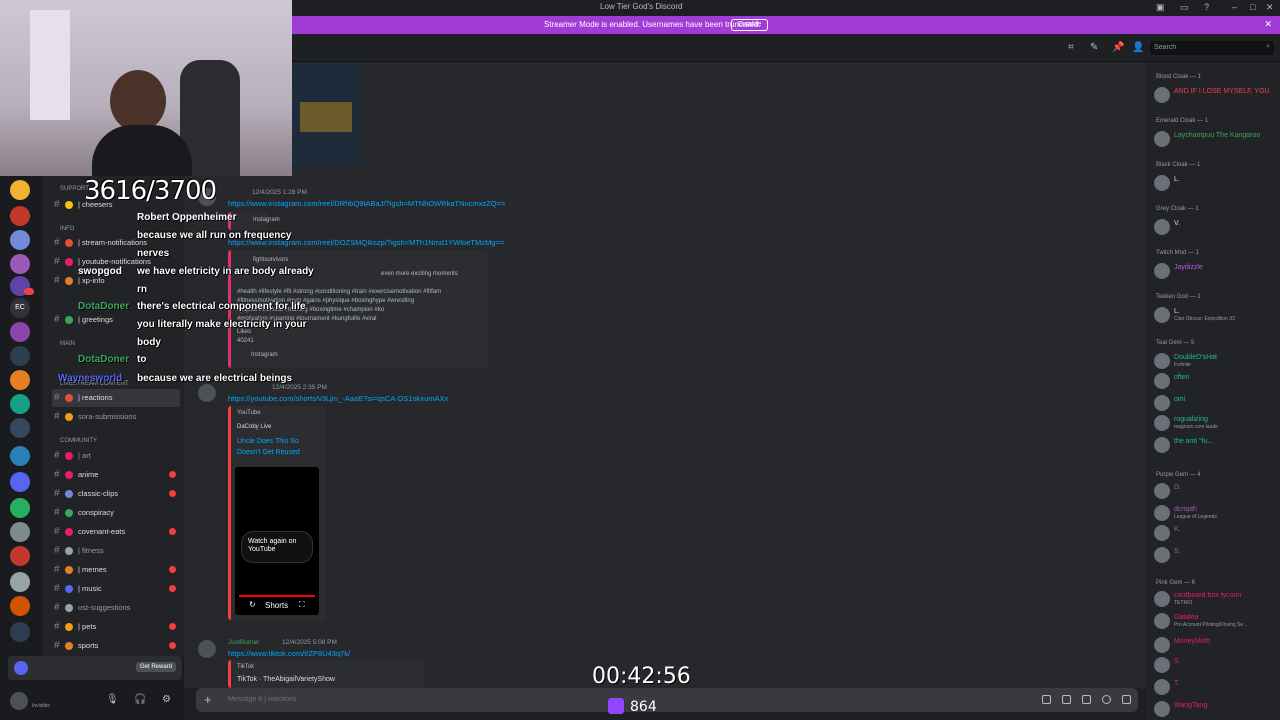 This screenshot has height=720, width=1280. I want to click on server-icon: EC, so click(20, 308).